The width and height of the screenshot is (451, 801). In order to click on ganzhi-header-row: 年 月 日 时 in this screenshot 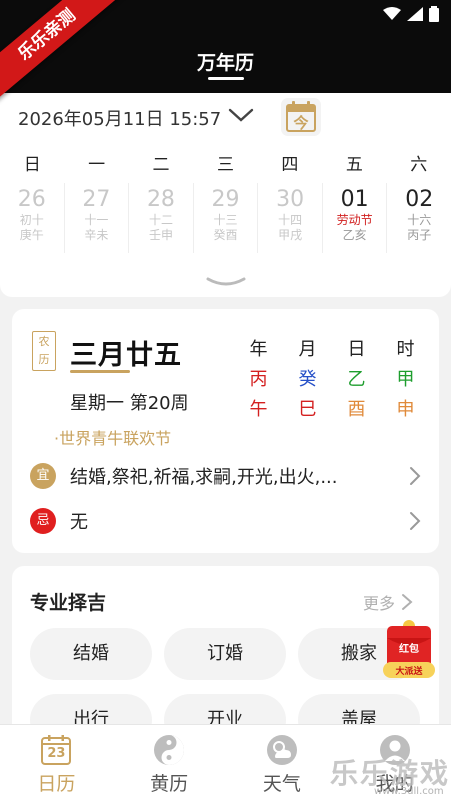, I will do `click(332, 348)`.